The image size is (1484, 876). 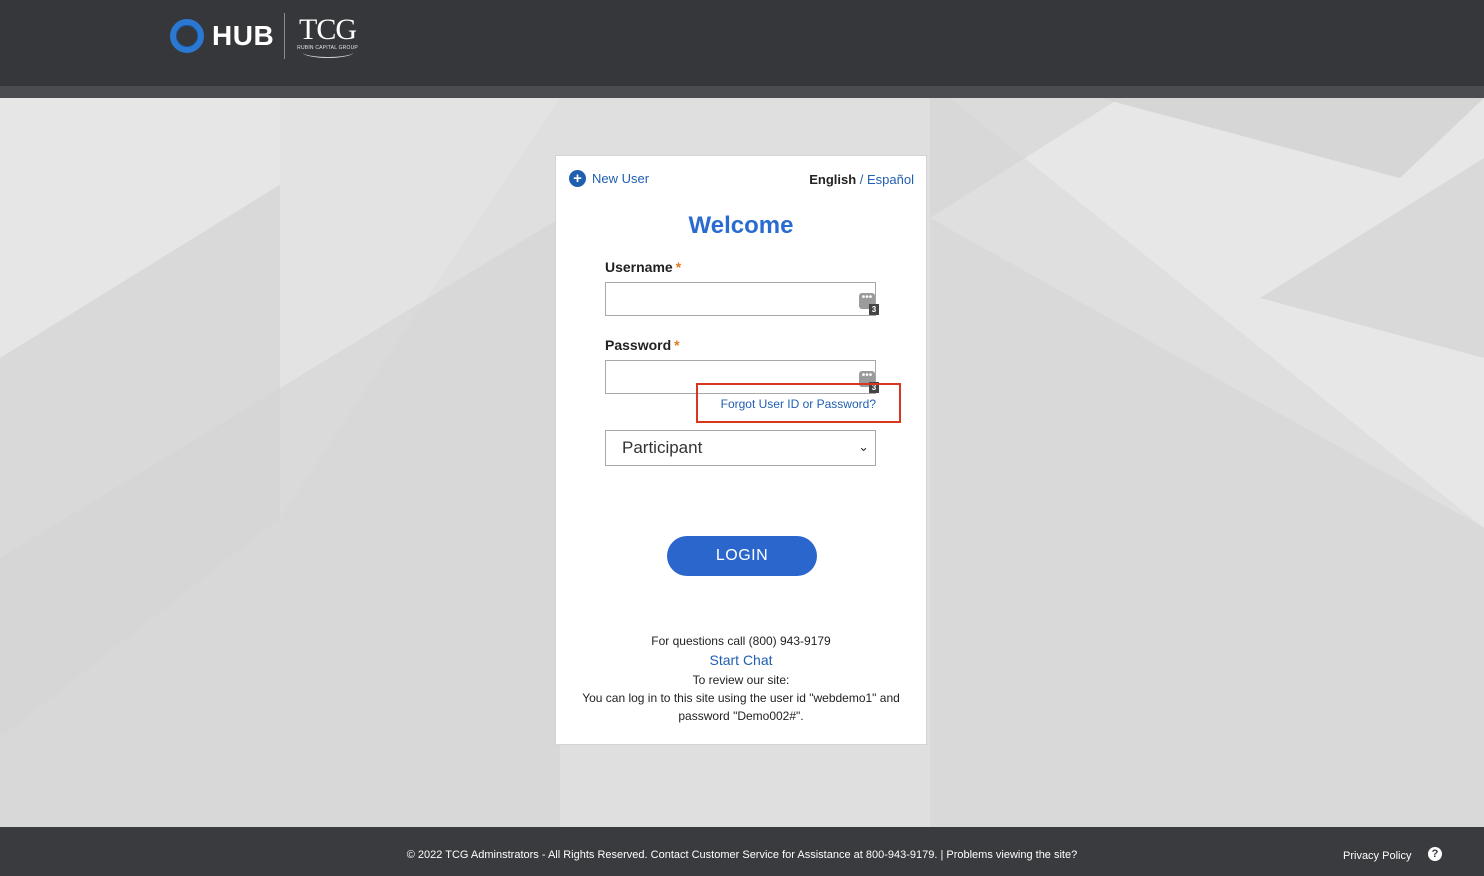 I want to click on role-selected-value: Participant, so click(x=662, y=447).